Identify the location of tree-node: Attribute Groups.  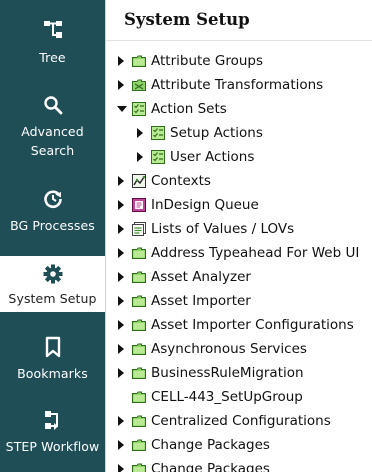
(239, 61).